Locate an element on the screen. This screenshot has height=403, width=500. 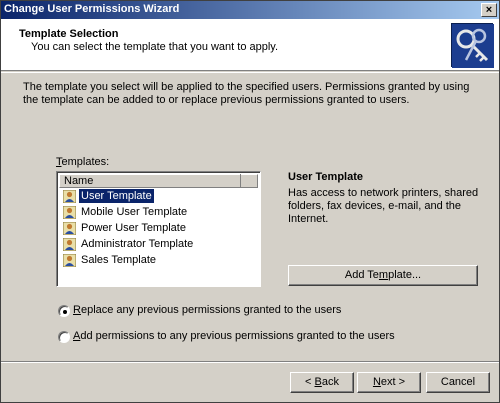
template-name: User Template is located at coordinates (116, 196).